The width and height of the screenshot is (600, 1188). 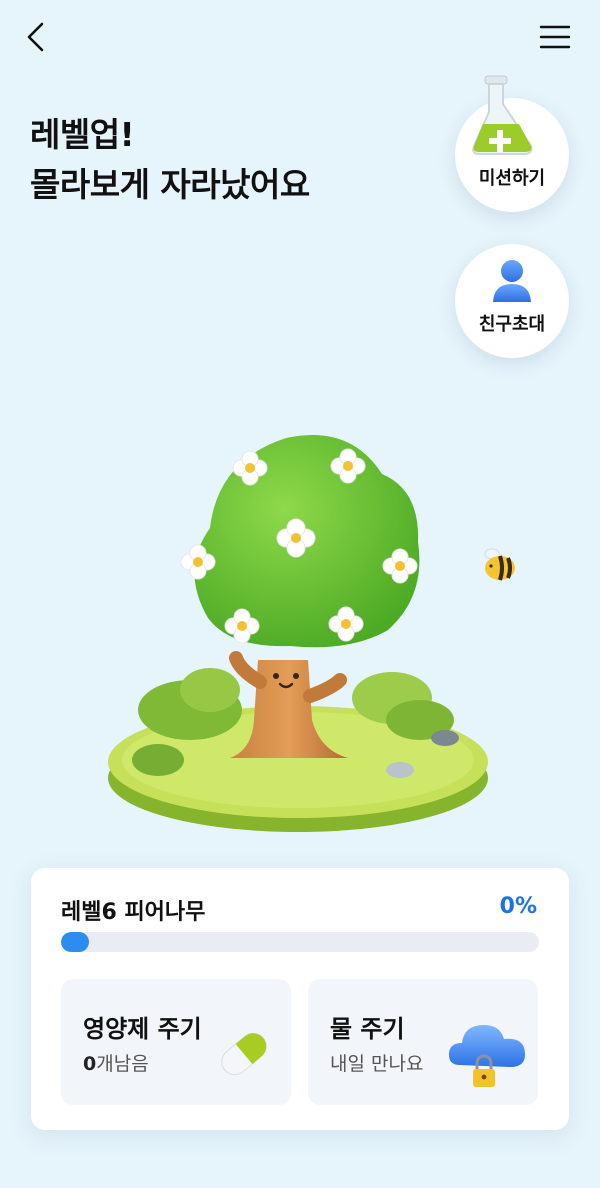 I want to click on water-button: 물 주기 내일 만나요, so click(x=423, y=1042).